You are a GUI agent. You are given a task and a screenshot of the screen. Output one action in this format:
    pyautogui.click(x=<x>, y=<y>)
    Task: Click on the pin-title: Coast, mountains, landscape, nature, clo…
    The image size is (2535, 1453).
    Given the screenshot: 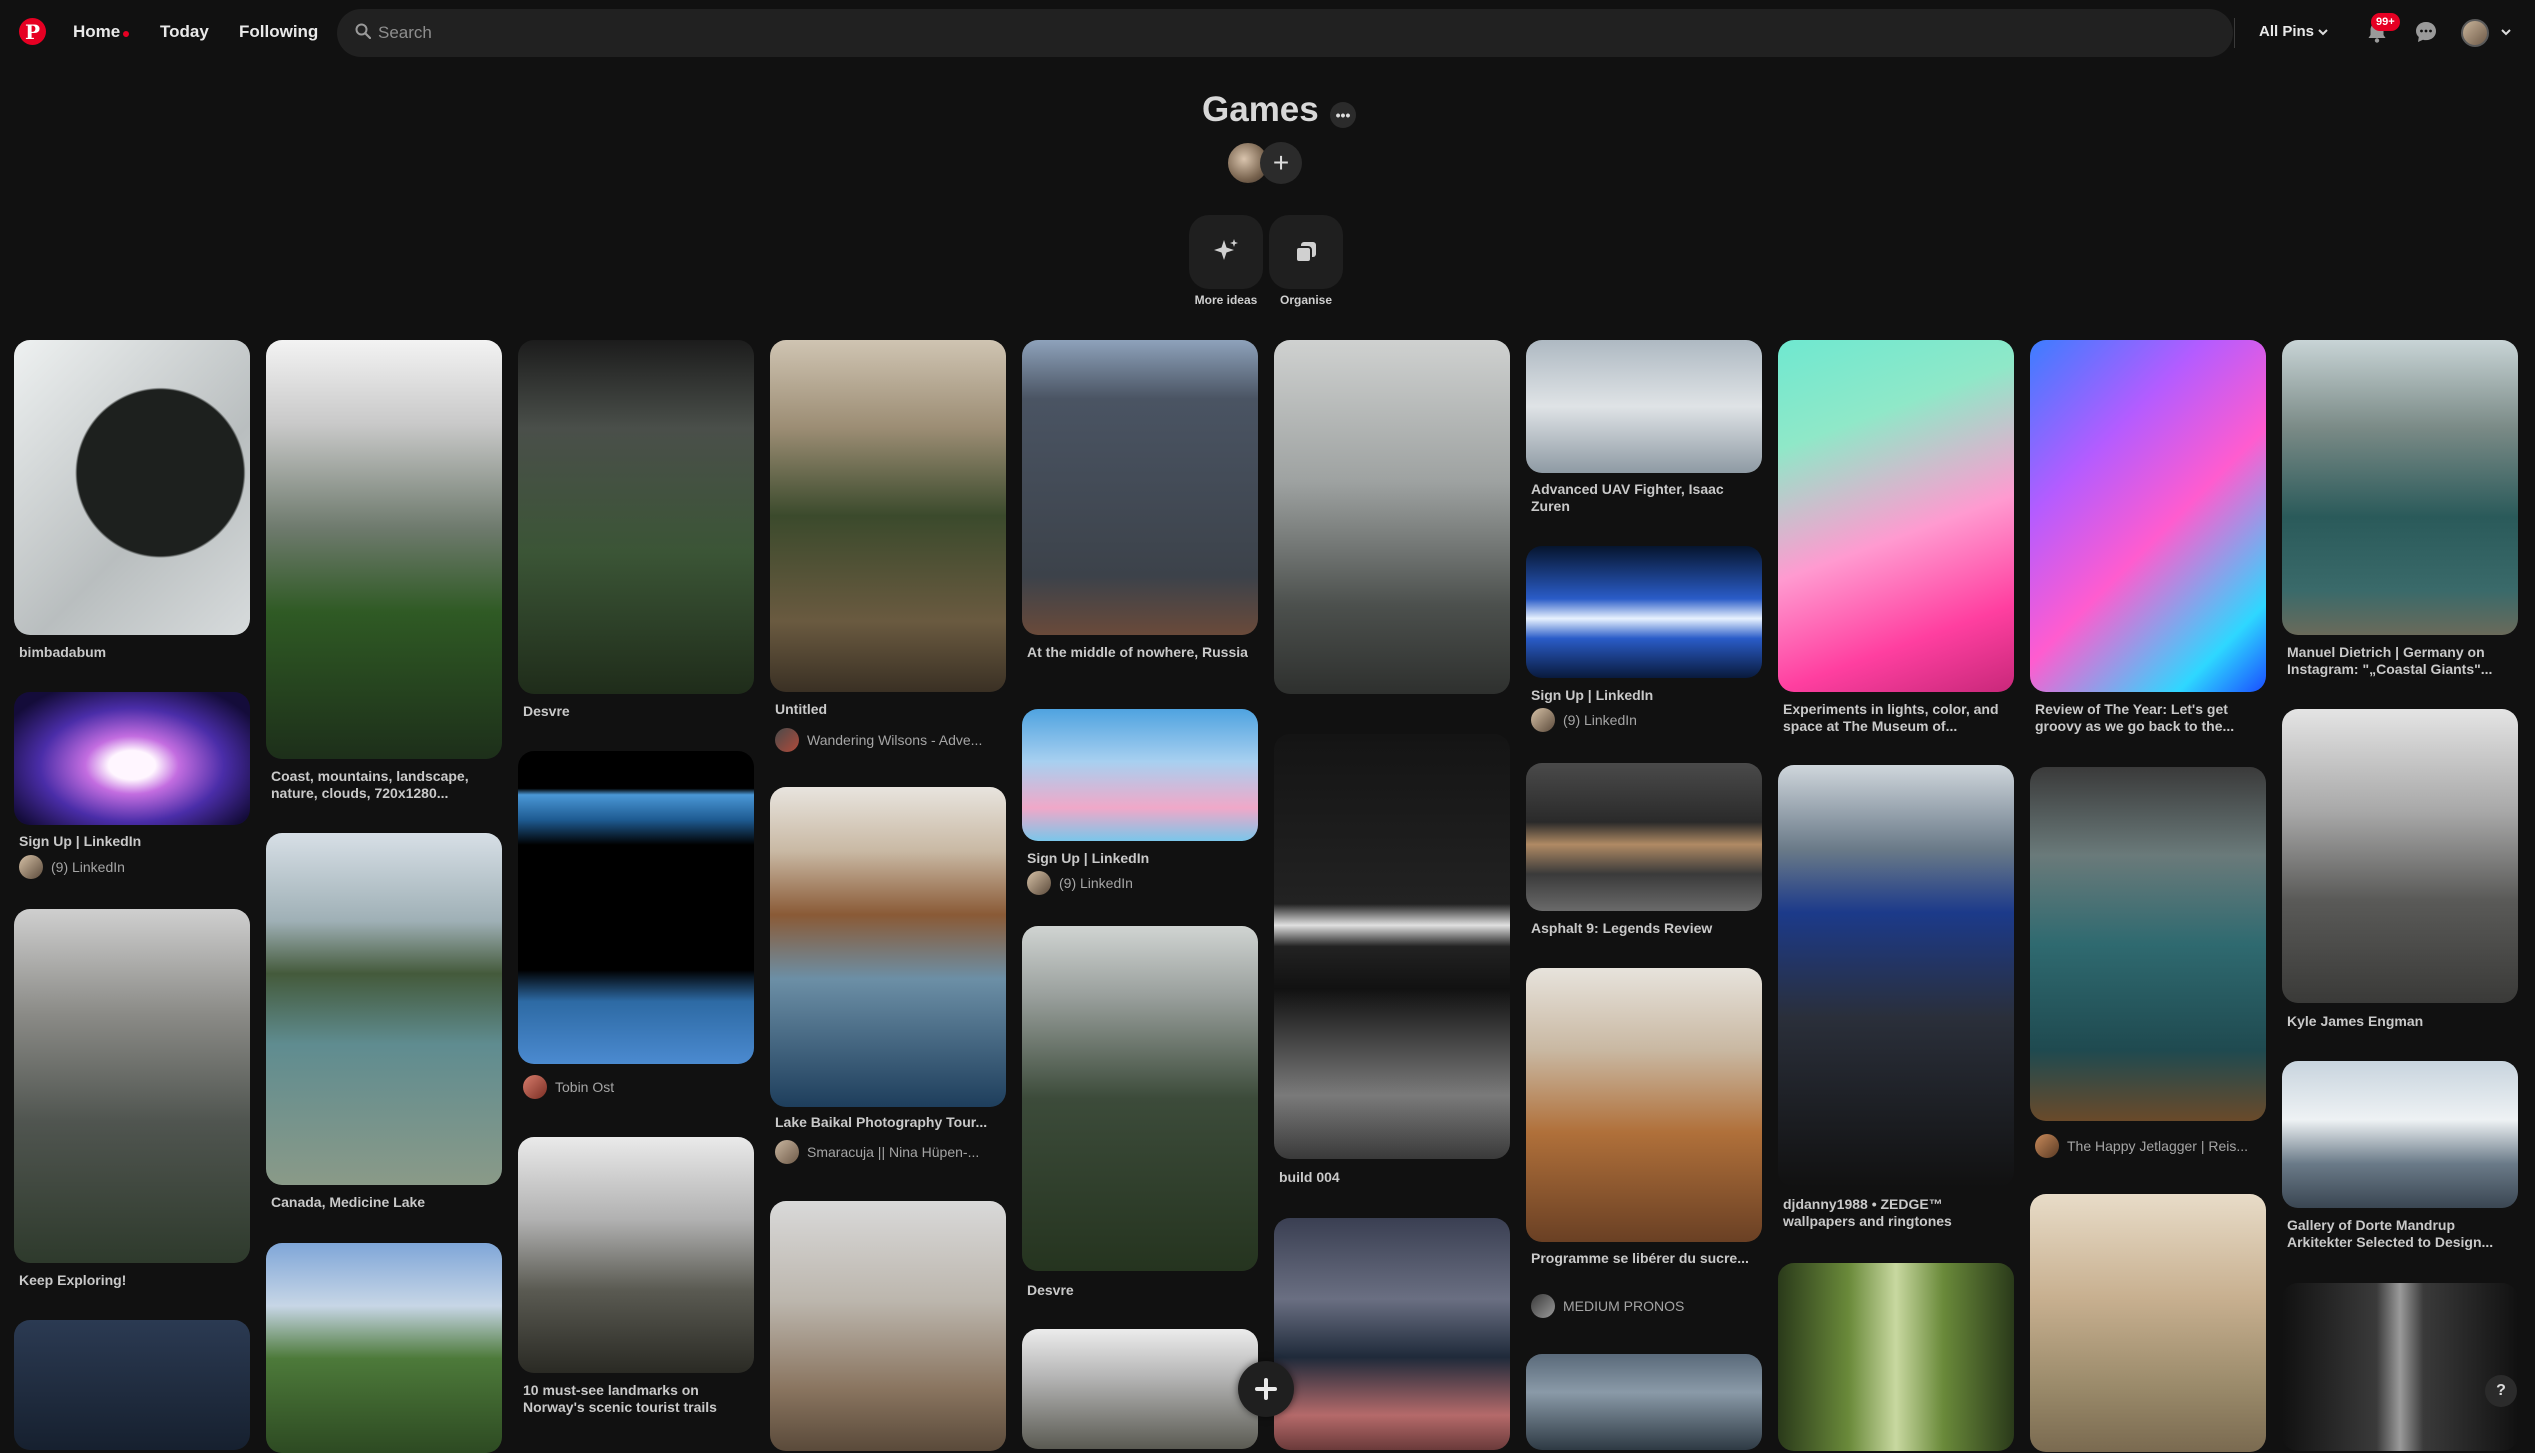 What is the action you would take?
    pyautogui.click(x=387, y=785)
    